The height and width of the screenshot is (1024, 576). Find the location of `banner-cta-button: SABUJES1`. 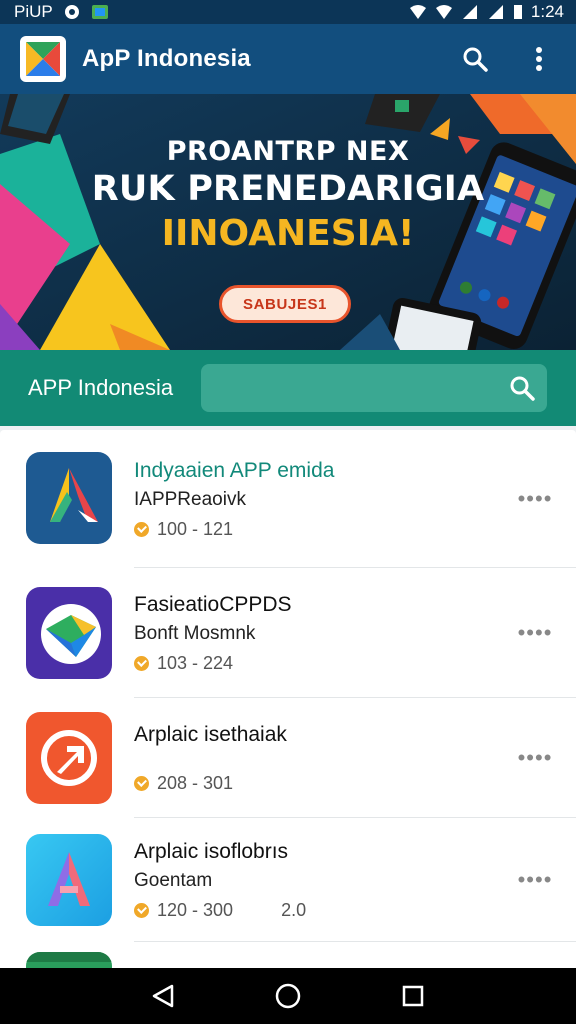

banner-cta-button: SABUJES1 is located at coordinates (285, 304).